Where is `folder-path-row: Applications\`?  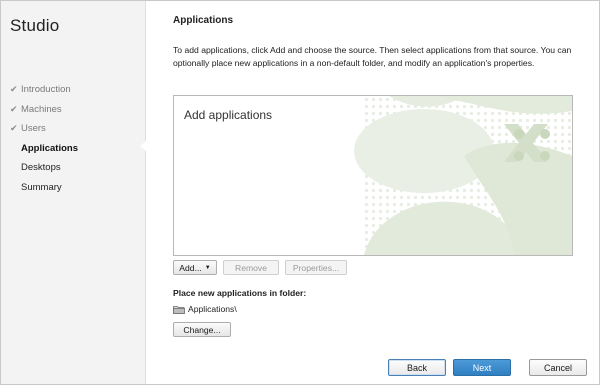 folder-path-row: Applications\ is located at coordinates (205, 309).